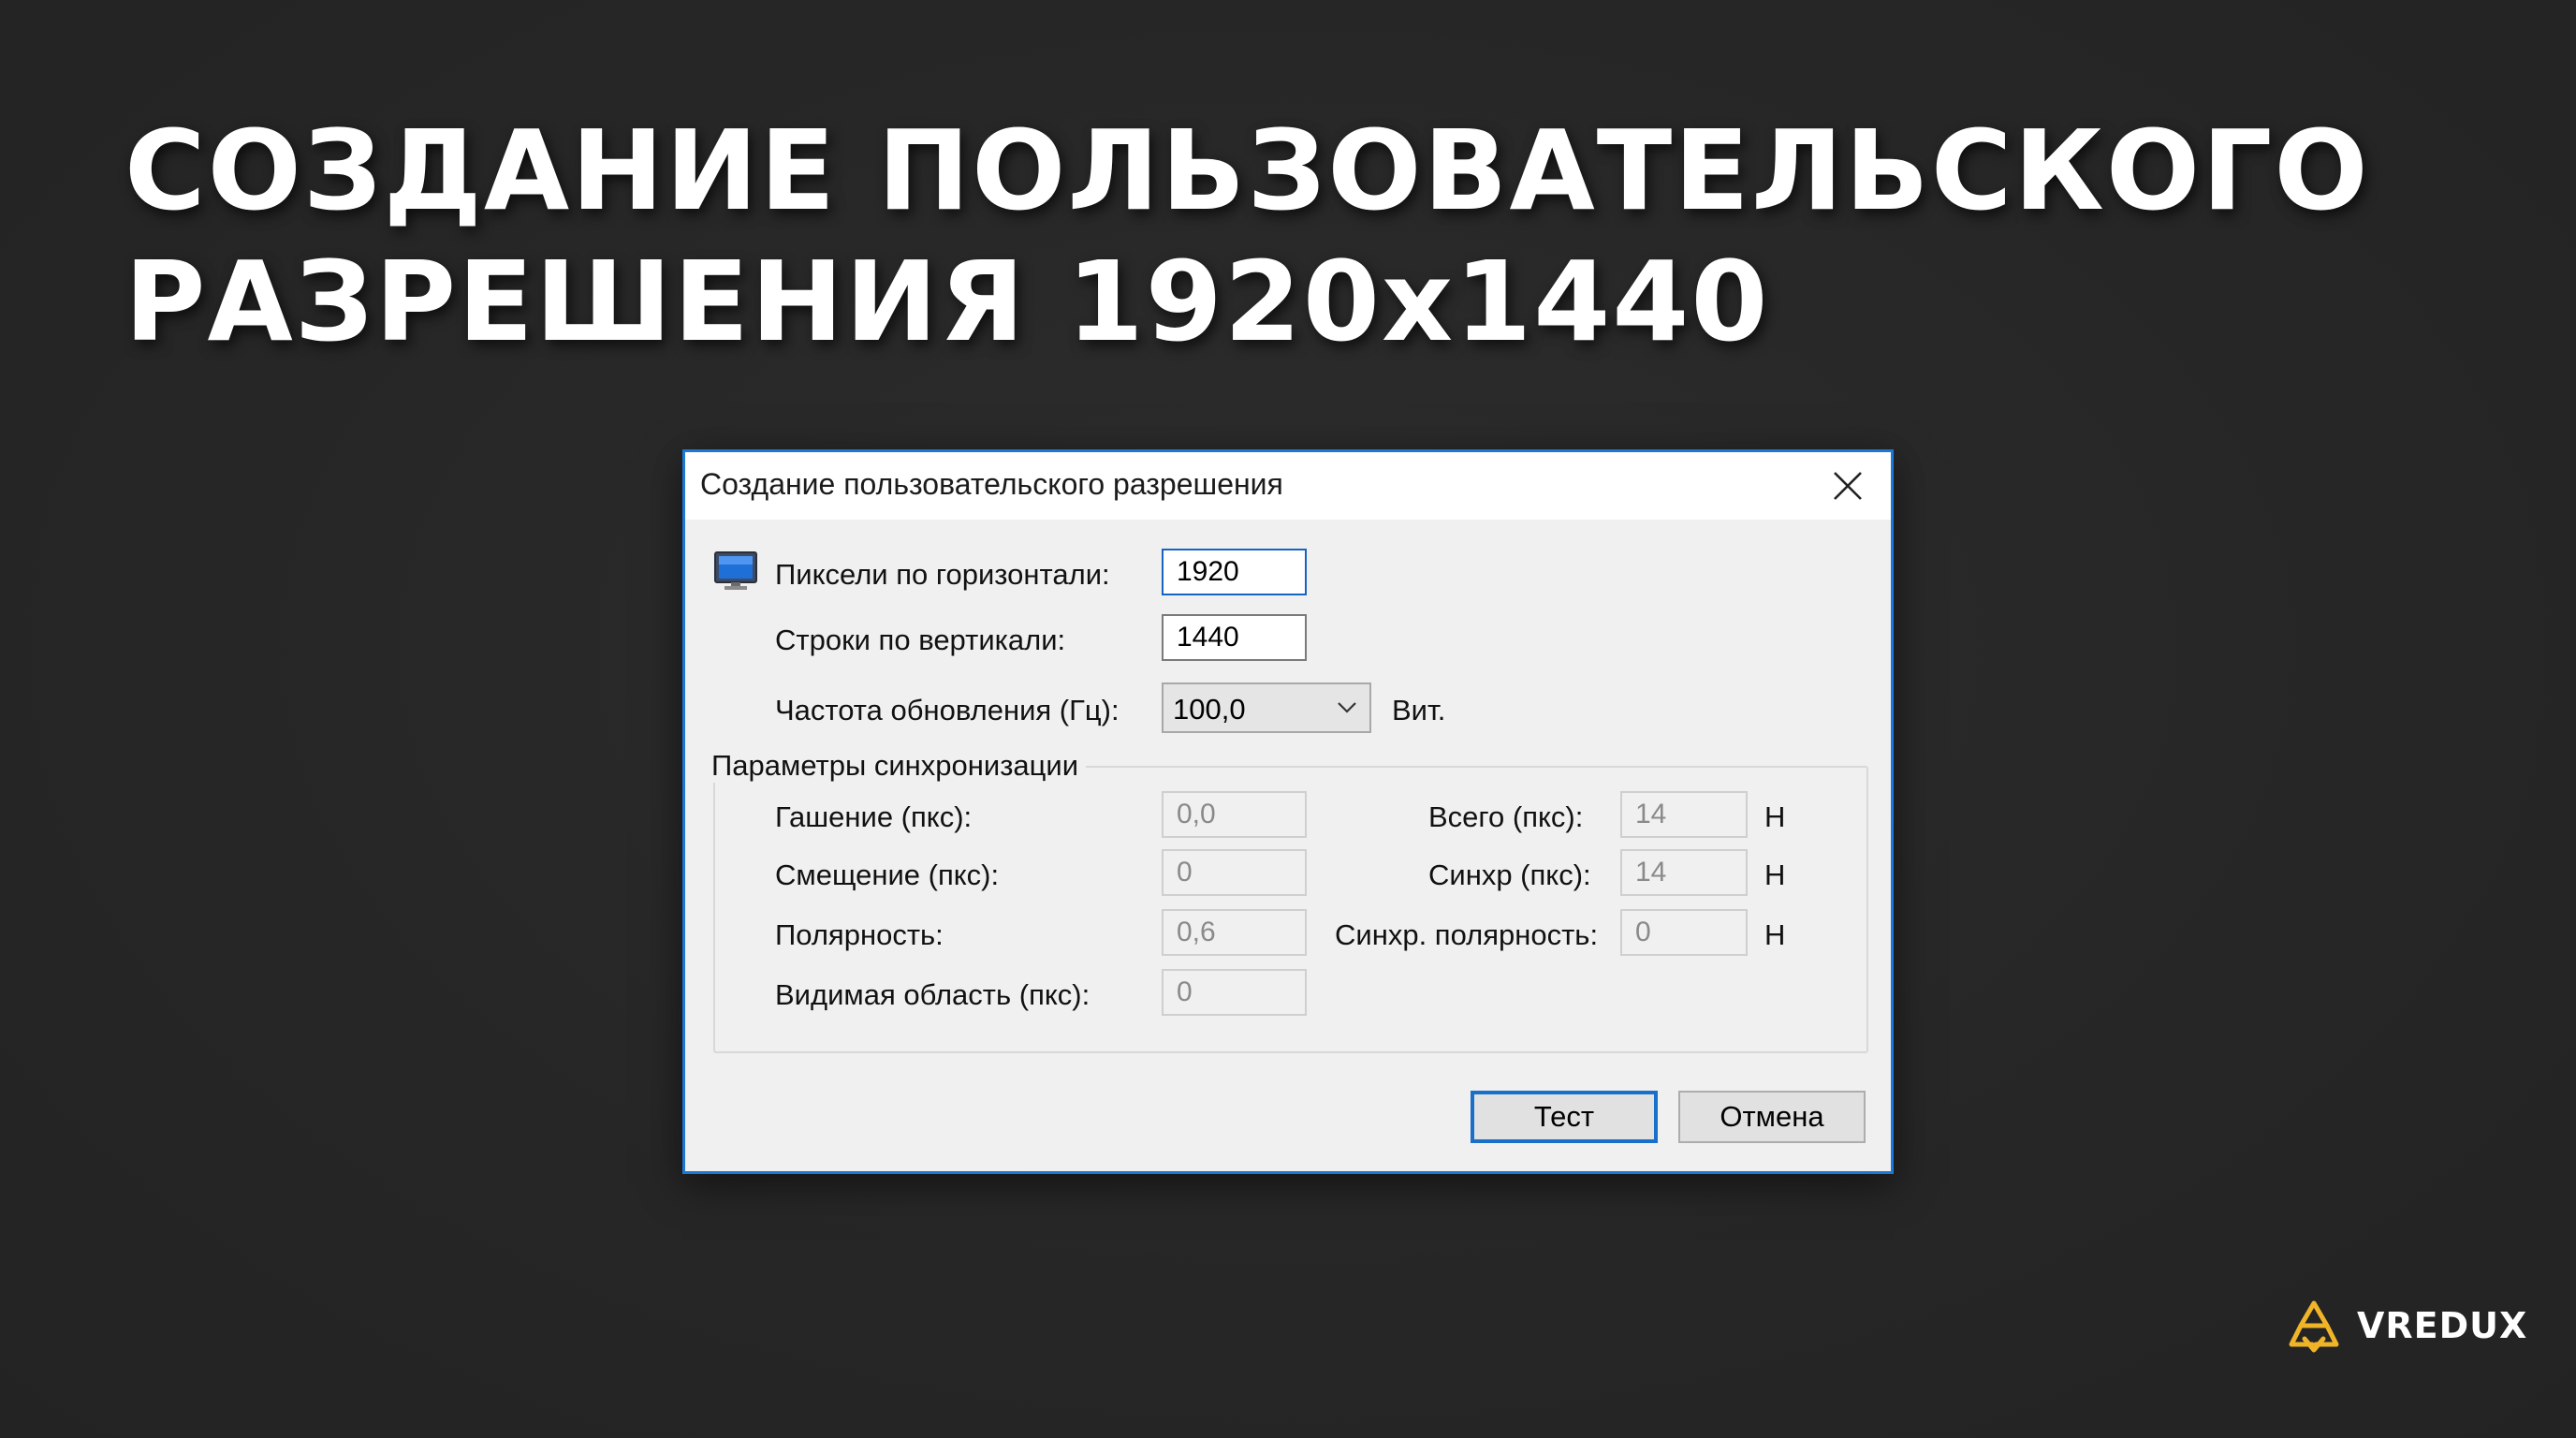 The width and height of the screenshot is (2576, 1438). Describe the element at coordinates (1347, 707) in the screenshot. I see `chevron-down-icon` at that location.